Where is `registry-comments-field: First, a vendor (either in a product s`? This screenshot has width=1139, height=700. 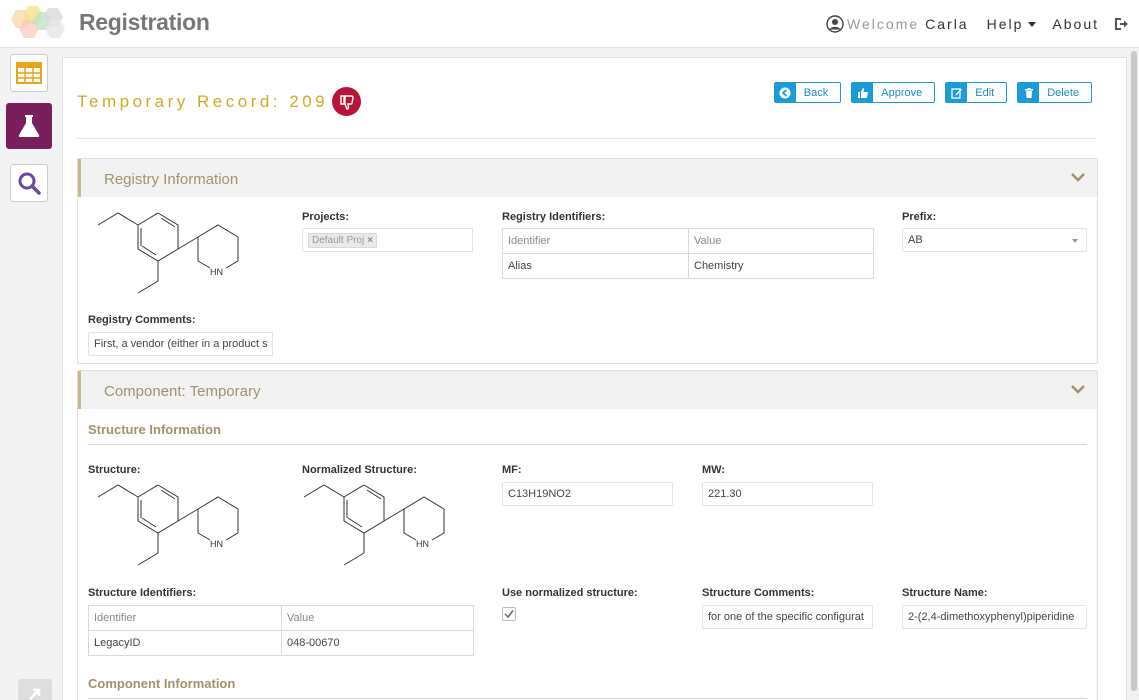
registry-comments-field: First, a vendor (either in a product s is located at coordinates (180, 344).